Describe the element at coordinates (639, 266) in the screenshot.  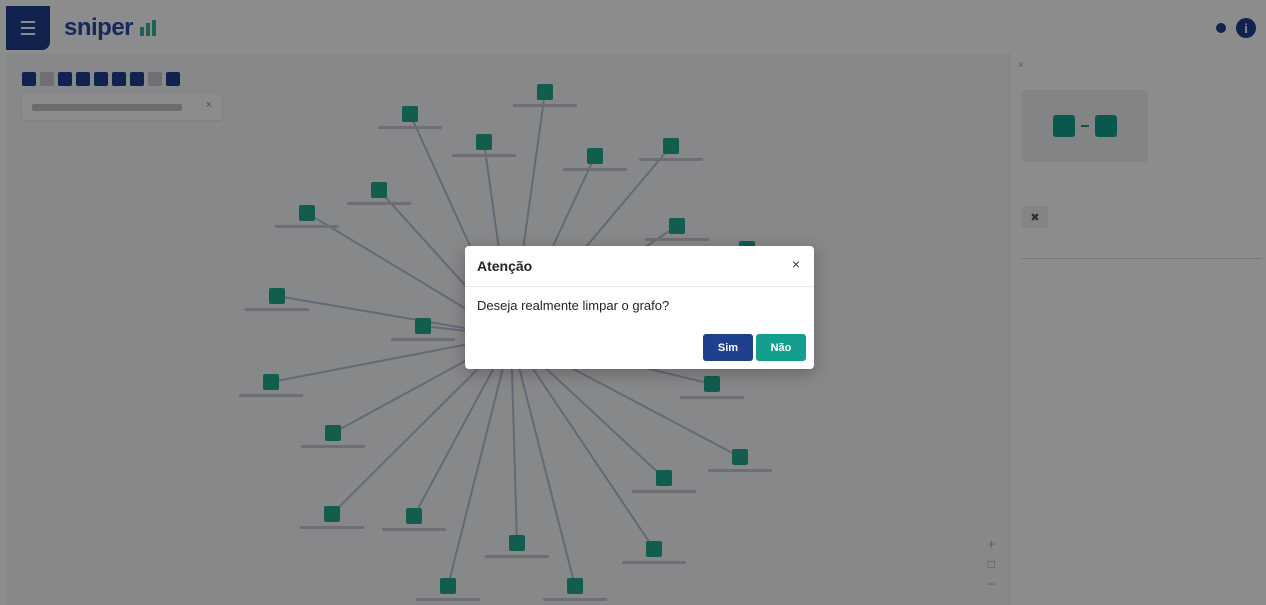
I see `dialog-header: Atenção ×` at that location.